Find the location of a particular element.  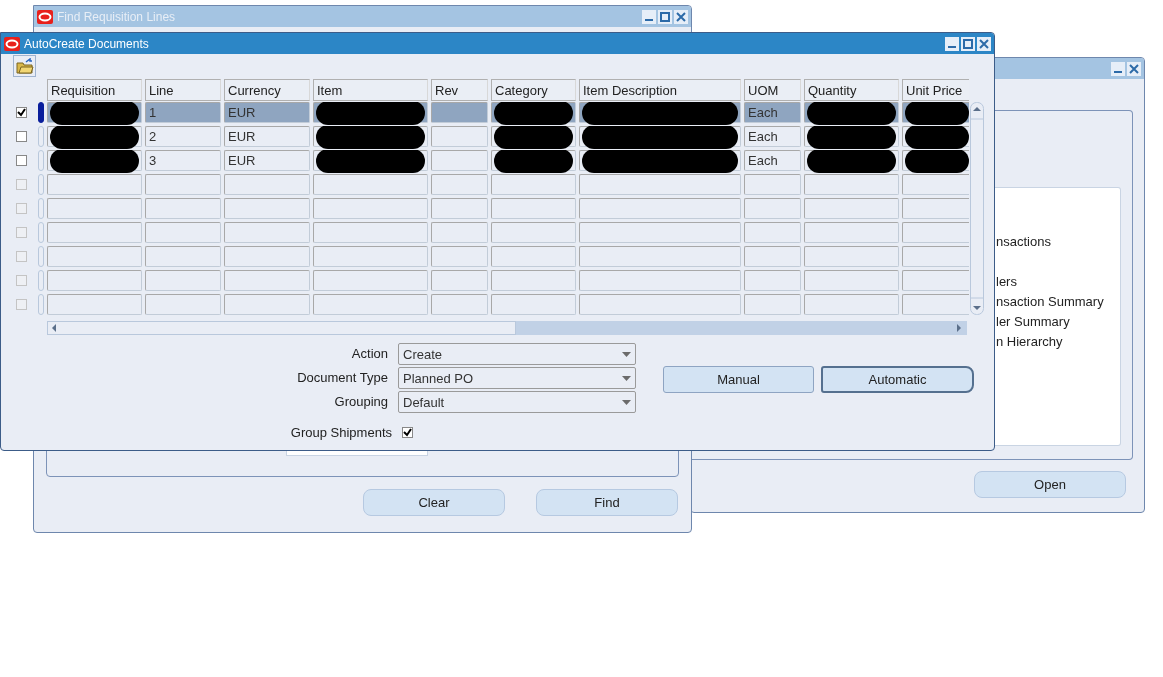

column-header: Item is located at coordinates (370, 90).